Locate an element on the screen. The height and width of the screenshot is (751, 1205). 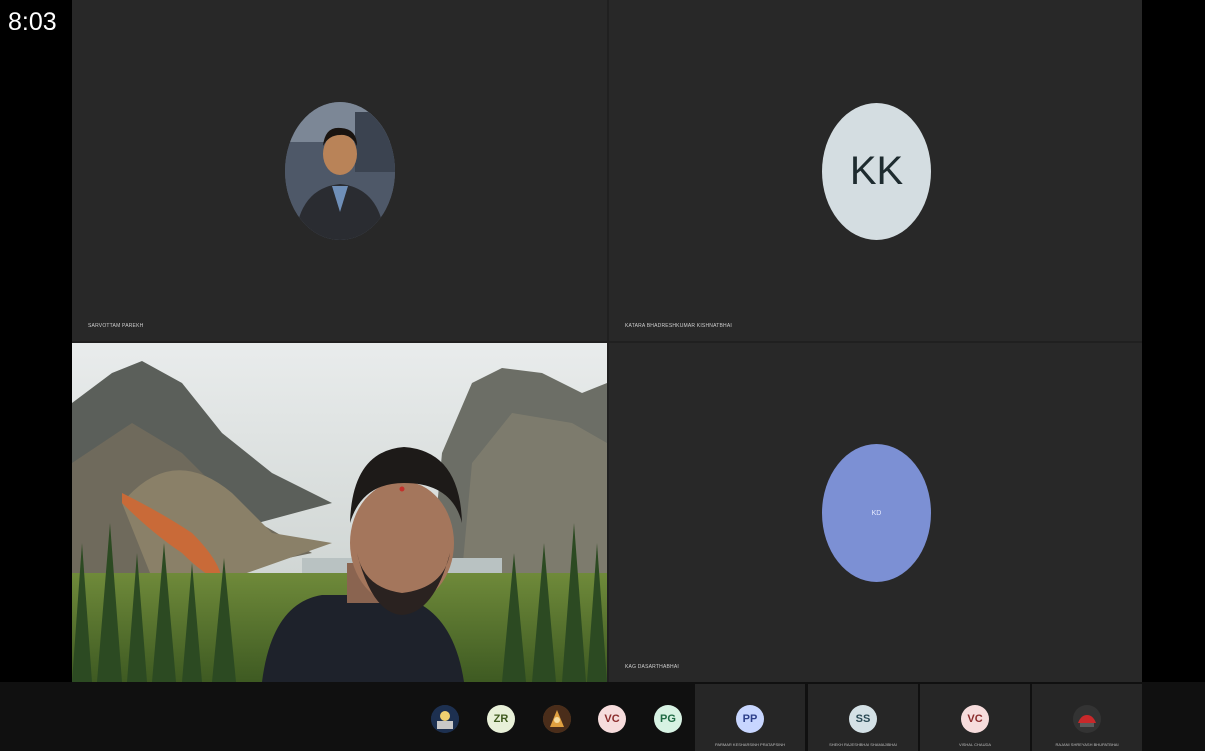
mini-avatar: PG is located at coordinates (668, 719).